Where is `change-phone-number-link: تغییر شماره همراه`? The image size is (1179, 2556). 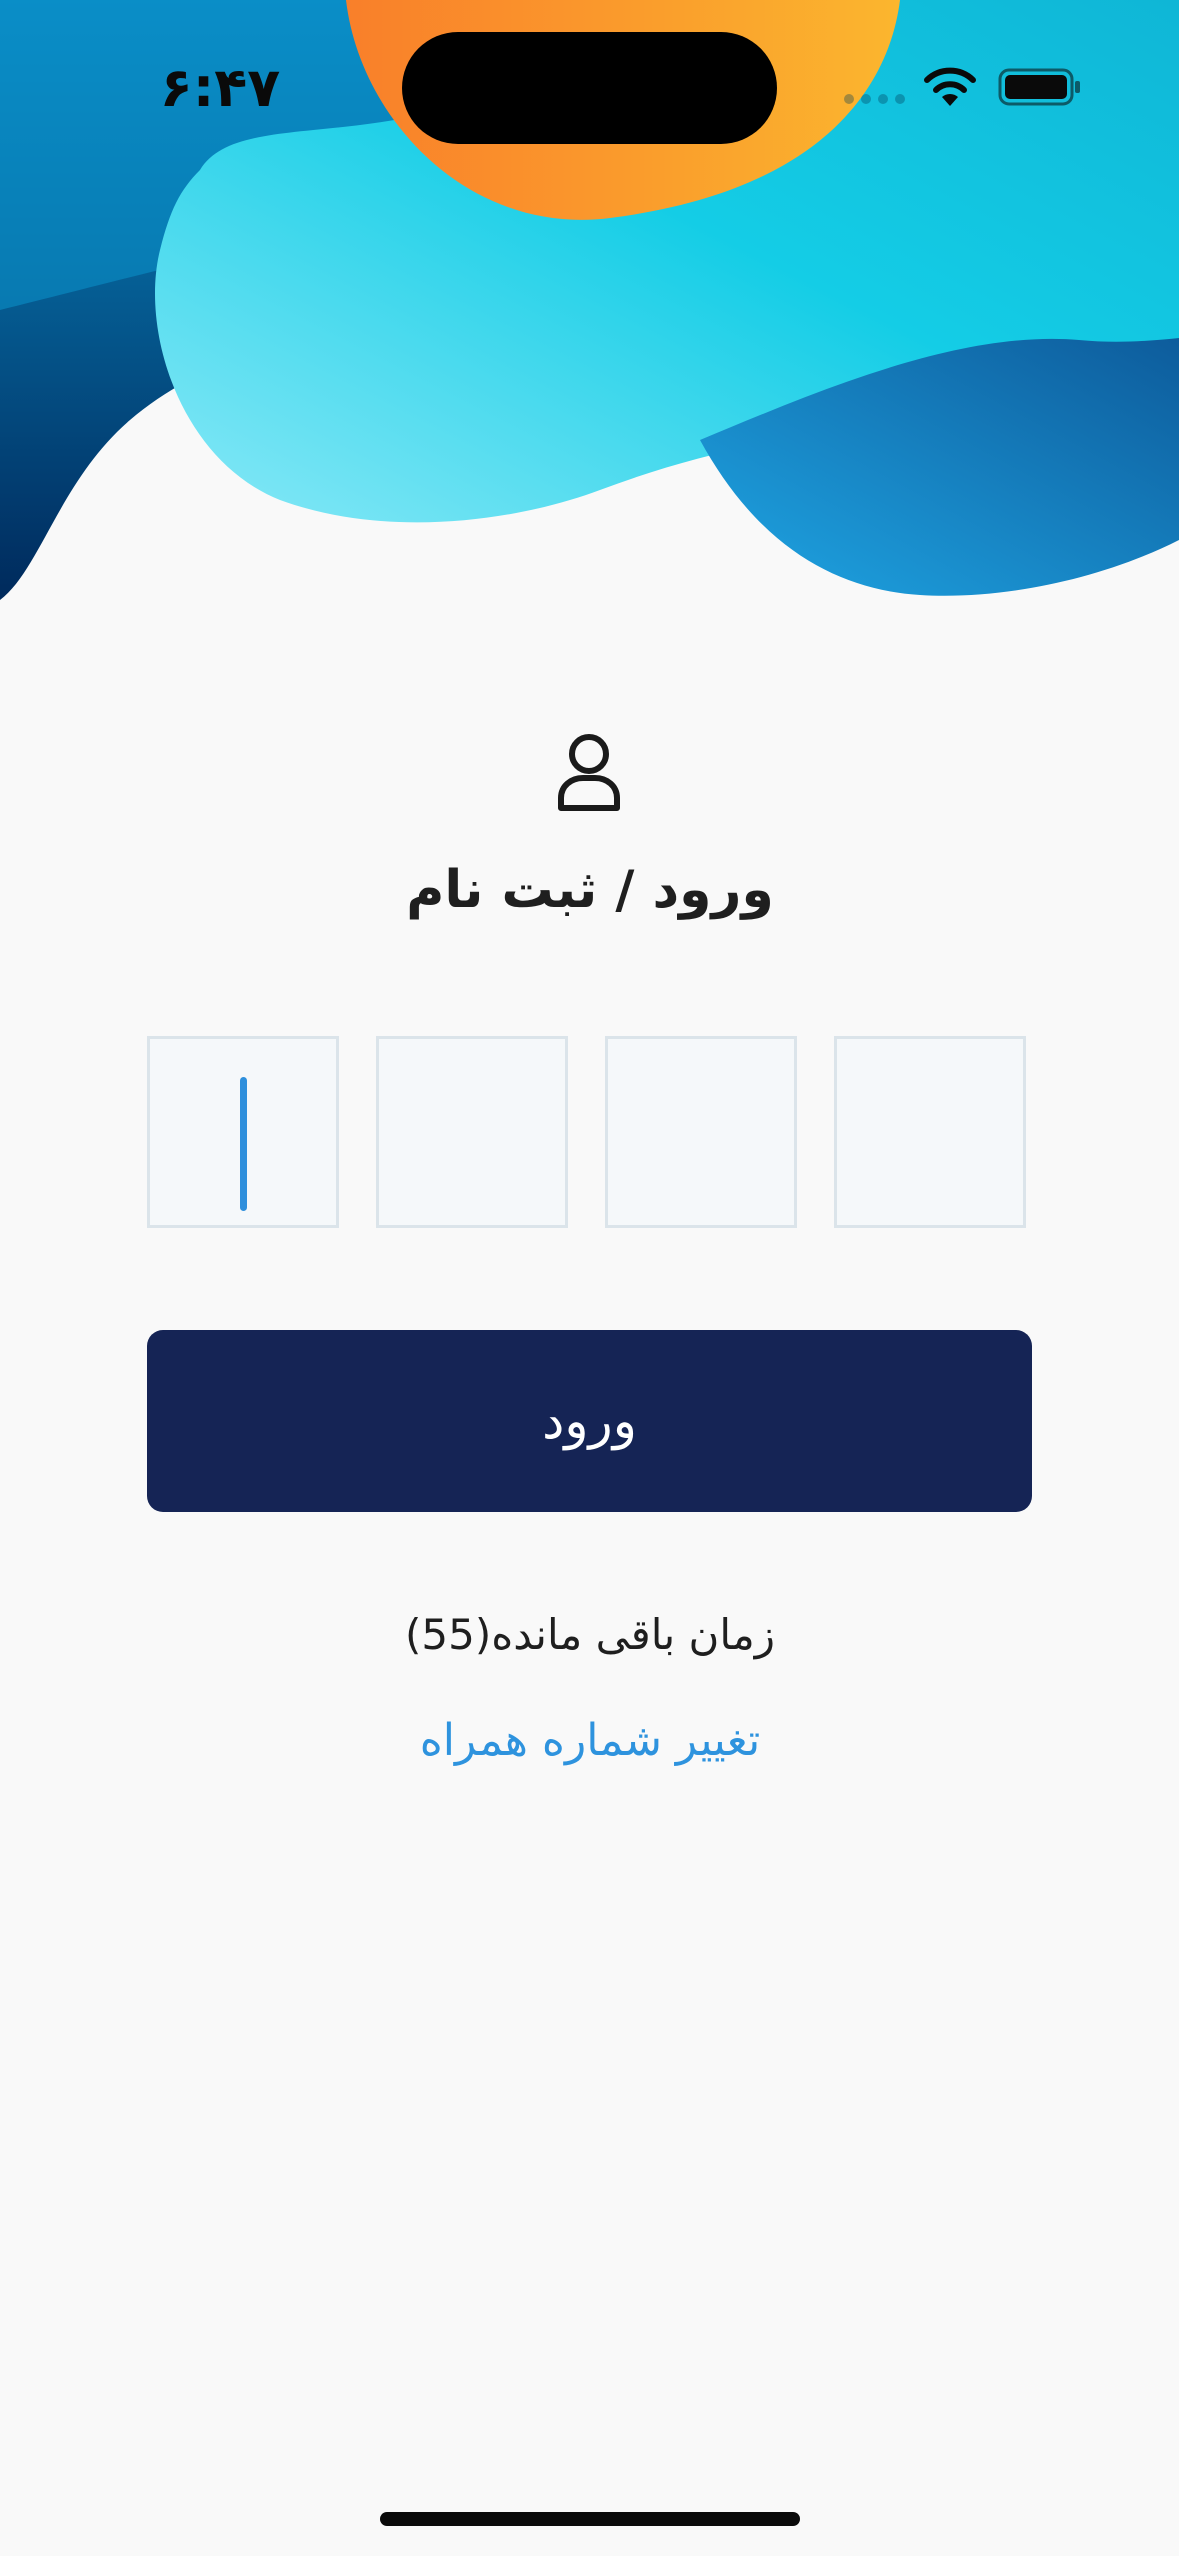 change-phone-number-link: تغییر شماره همراه is located at coordinates (590, 1741).